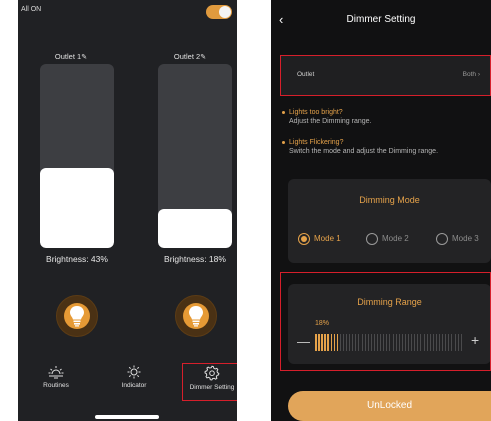  Describe the element at coordinates (316, 112) in the screenshot. I see `tip-question: Lights too bright?` at that location.